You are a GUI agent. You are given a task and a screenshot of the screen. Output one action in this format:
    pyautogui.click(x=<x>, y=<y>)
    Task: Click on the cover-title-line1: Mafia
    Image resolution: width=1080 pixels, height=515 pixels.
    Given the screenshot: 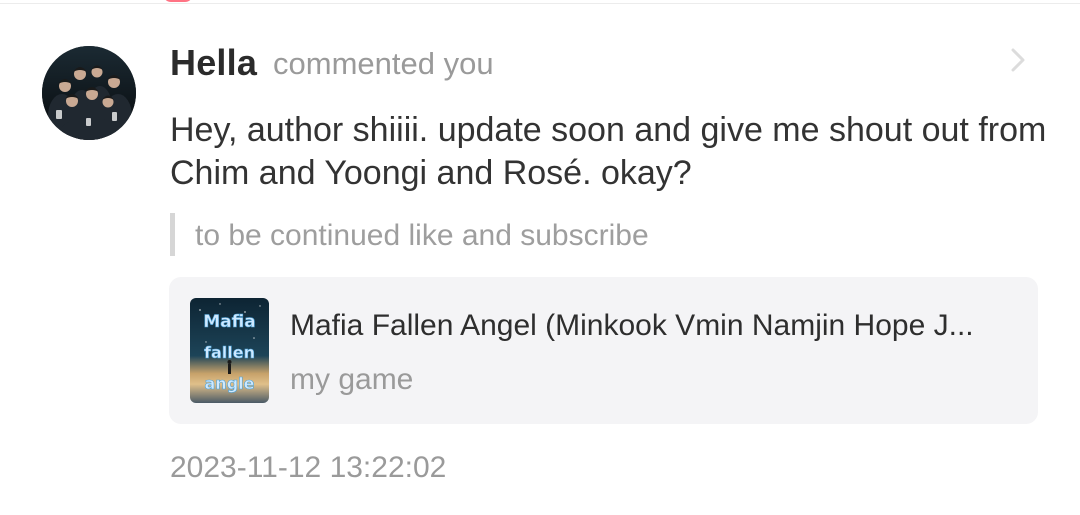 What is the action you would take?
    pyautogui.click(x=229, y=322)
    